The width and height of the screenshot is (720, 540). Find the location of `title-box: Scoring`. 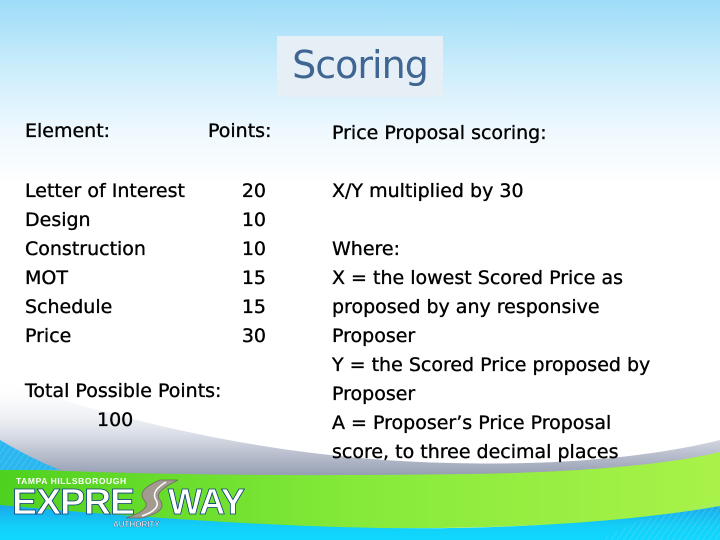

title-box: Scoring is located at coordinates (360, 66).